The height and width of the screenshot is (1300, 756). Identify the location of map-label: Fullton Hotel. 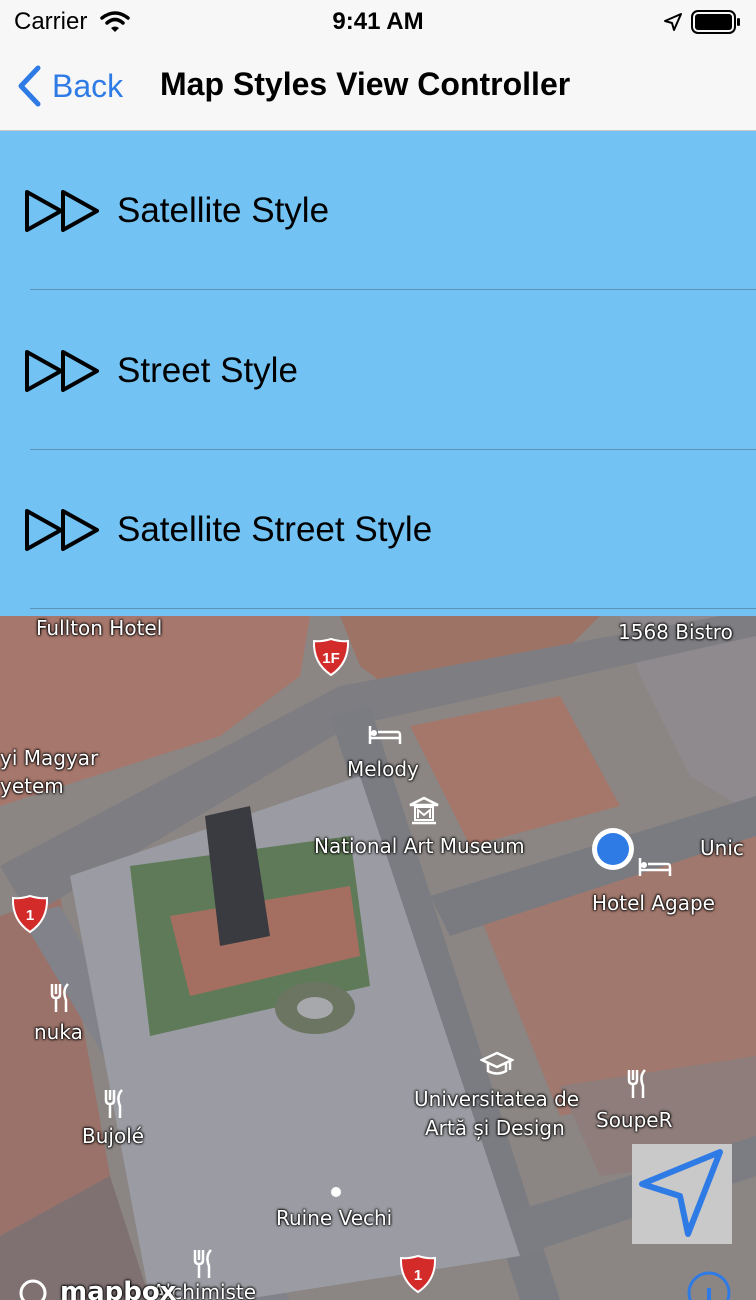
(99, 628).